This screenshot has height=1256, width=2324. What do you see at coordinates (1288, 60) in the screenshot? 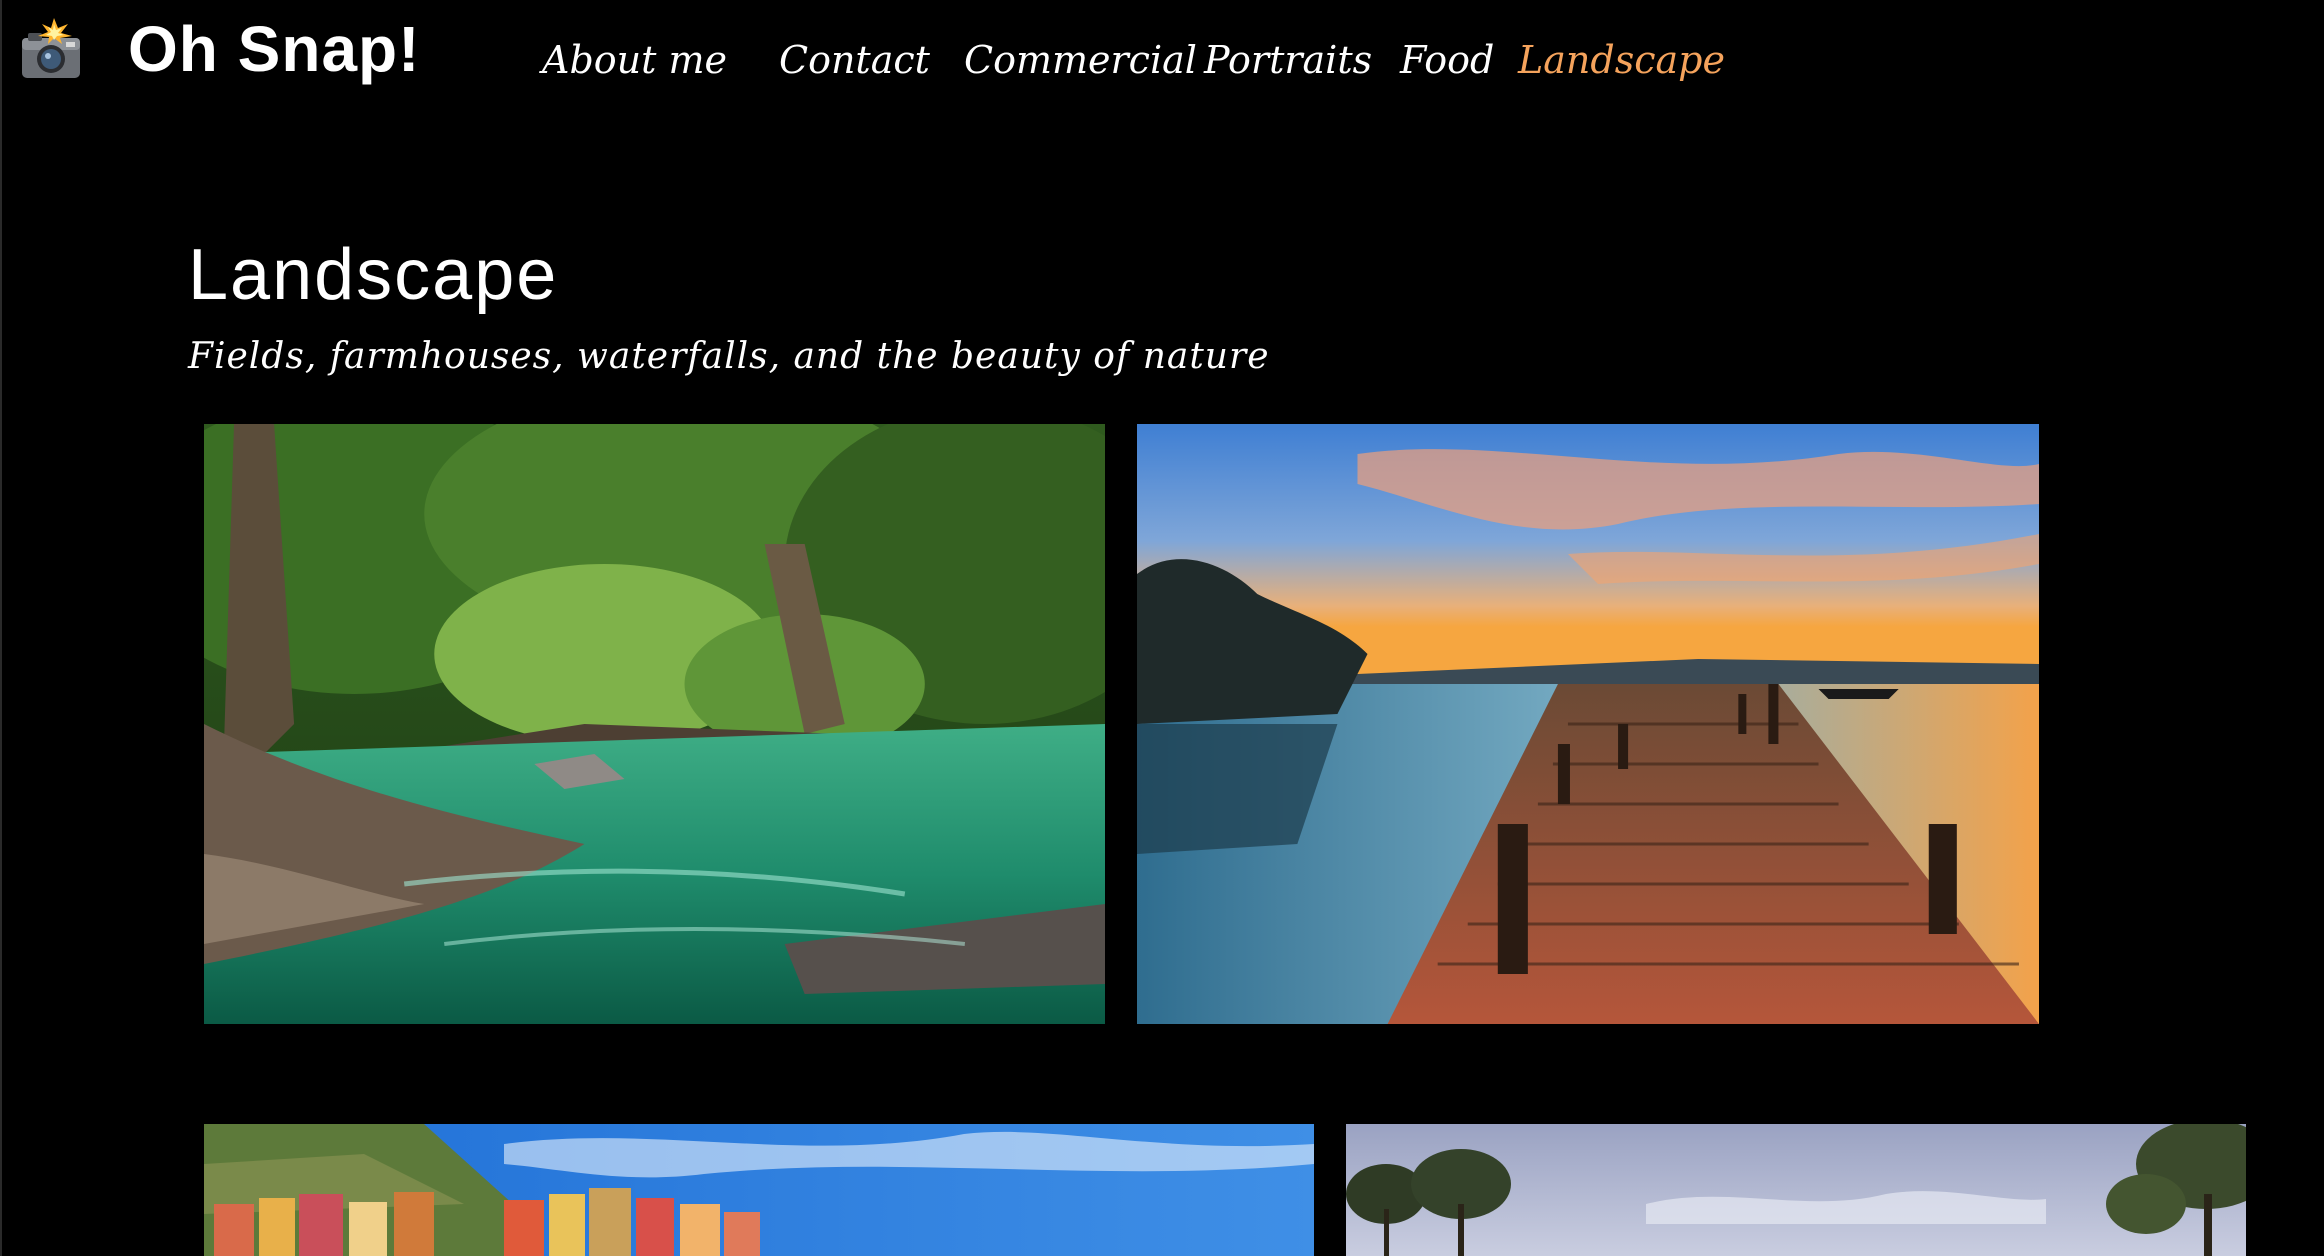
I see `nav-portraits: Portraits` at bounding box center [1288, 60].